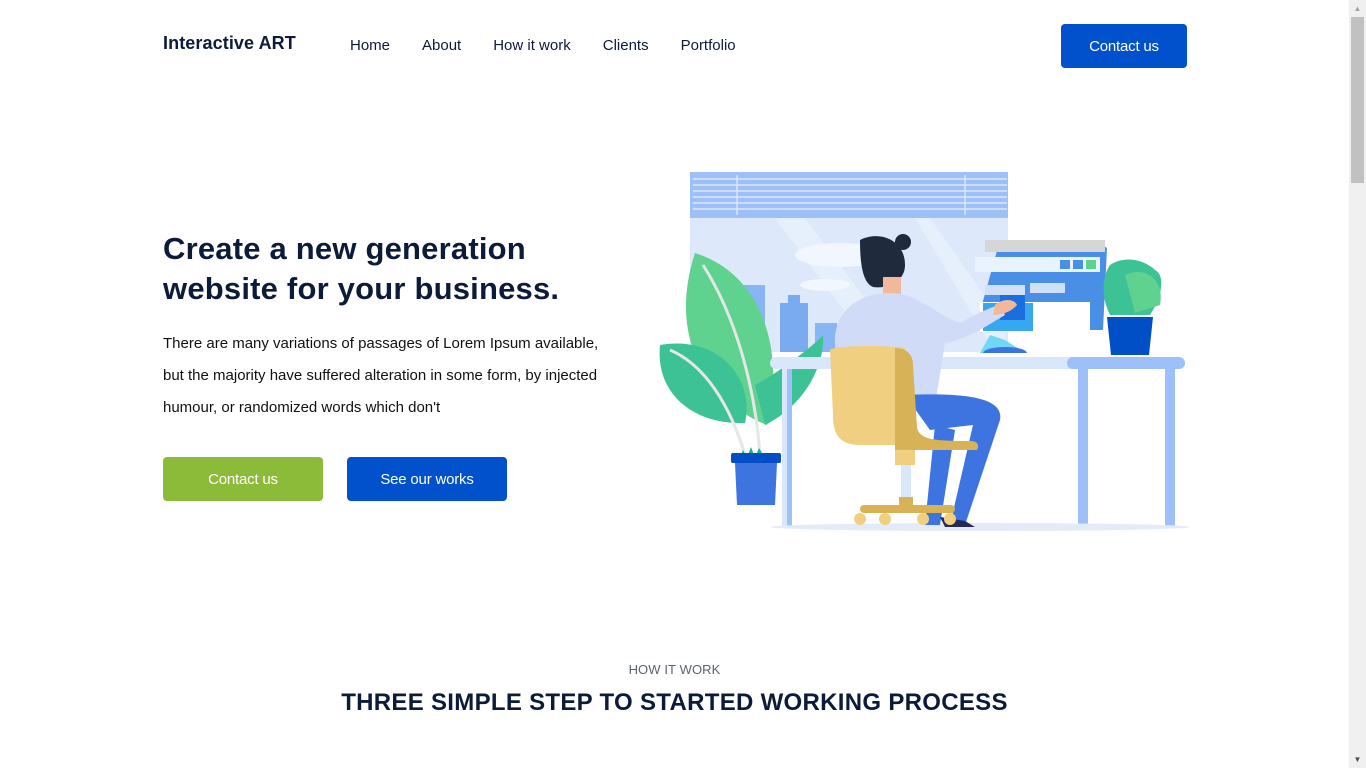 The height and width of the screenshot is (768, 1366). I want to click on scroll-up-arrow-icon: ▲, so click(1357, 8).